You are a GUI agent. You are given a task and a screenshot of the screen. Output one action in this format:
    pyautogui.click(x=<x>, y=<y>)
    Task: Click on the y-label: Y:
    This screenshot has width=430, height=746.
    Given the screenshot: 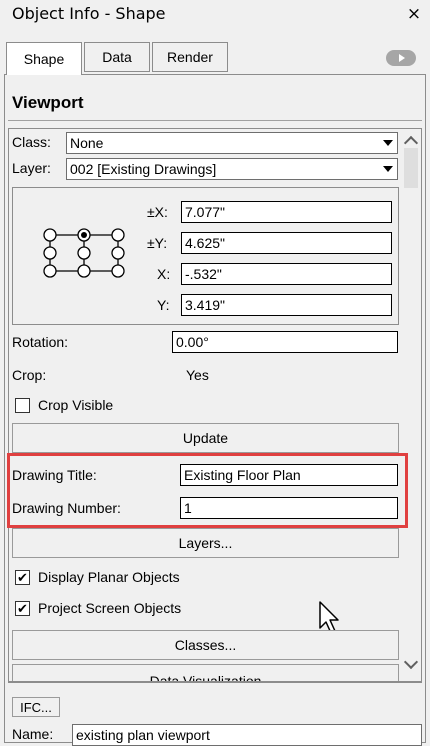 What is the action you would take?
    pyautogui.click(x=163, y=305)
    